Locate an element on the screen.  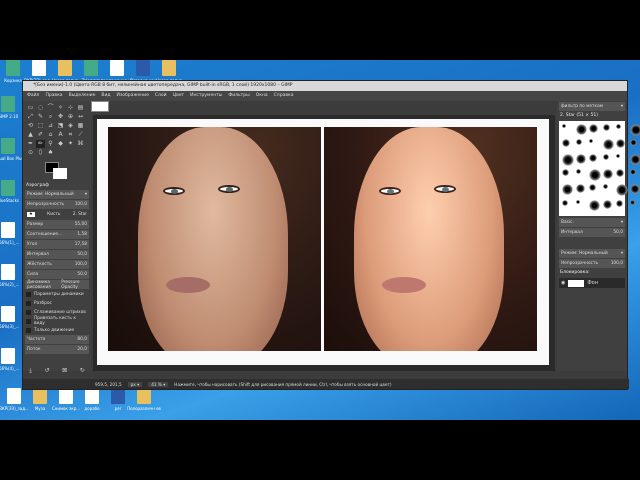
tool-icon: ⌂ is located at coordinates (50, 135).